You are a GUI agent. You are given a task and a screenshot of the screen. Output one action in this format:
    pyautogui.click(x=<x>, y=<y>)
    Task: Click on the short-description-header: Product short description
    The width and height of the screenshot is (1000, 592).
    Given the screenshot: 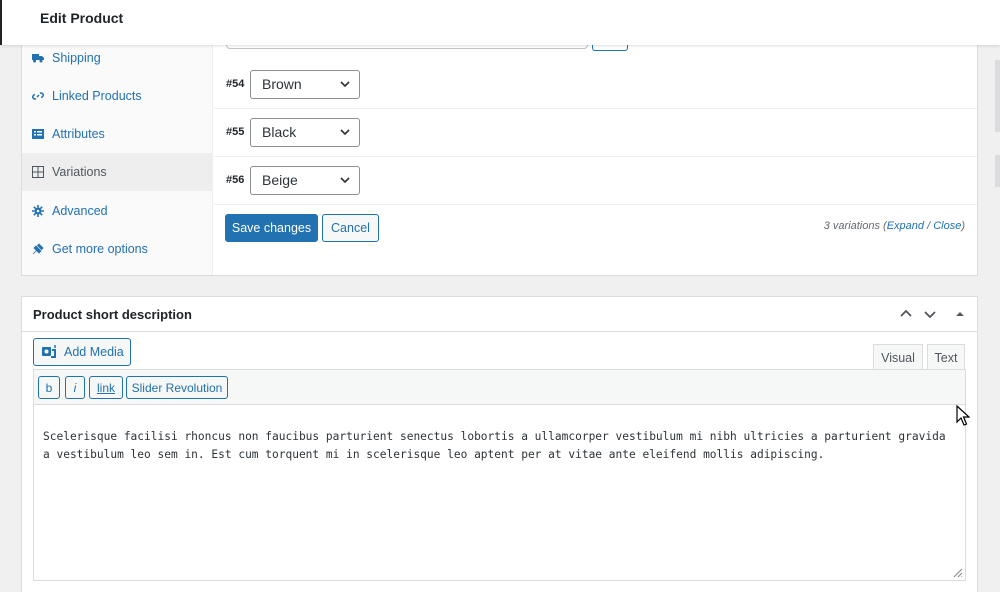 What is the action you would take?
    pyautogui.click(x=499, y=314)
    